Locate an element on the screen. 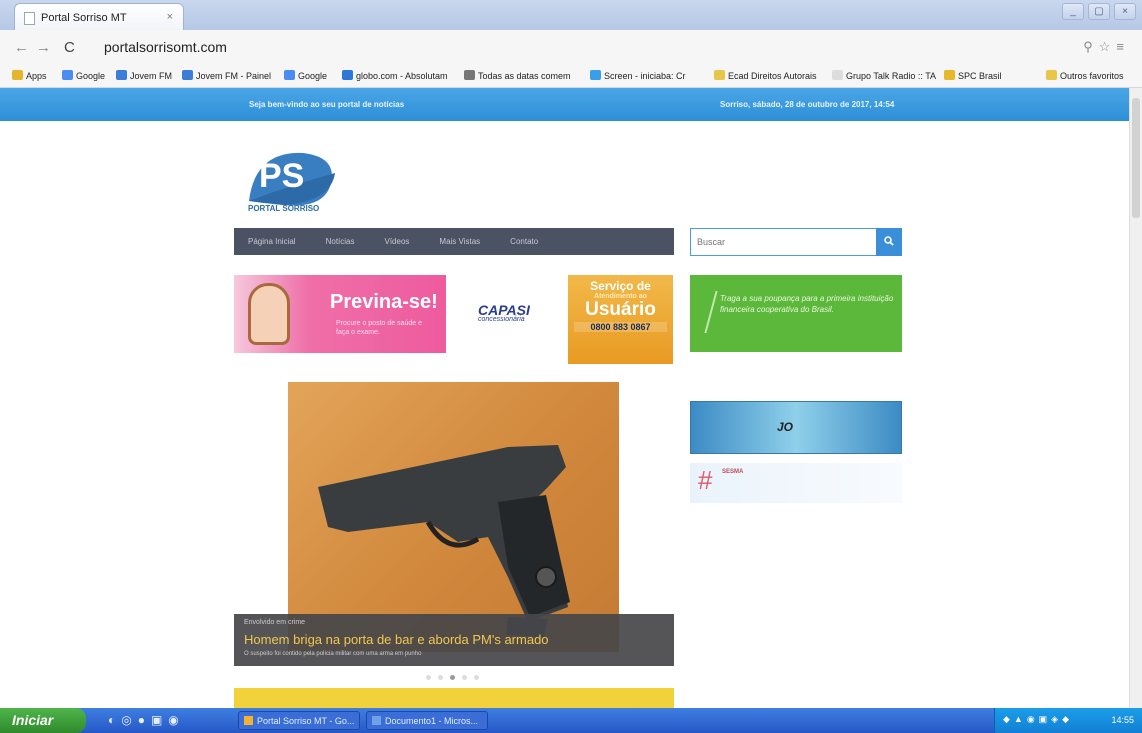 The width and height of the screenshot is (1142, 733). logo-caption: PORTAL SORRISO is located at coordinates (284, 208).